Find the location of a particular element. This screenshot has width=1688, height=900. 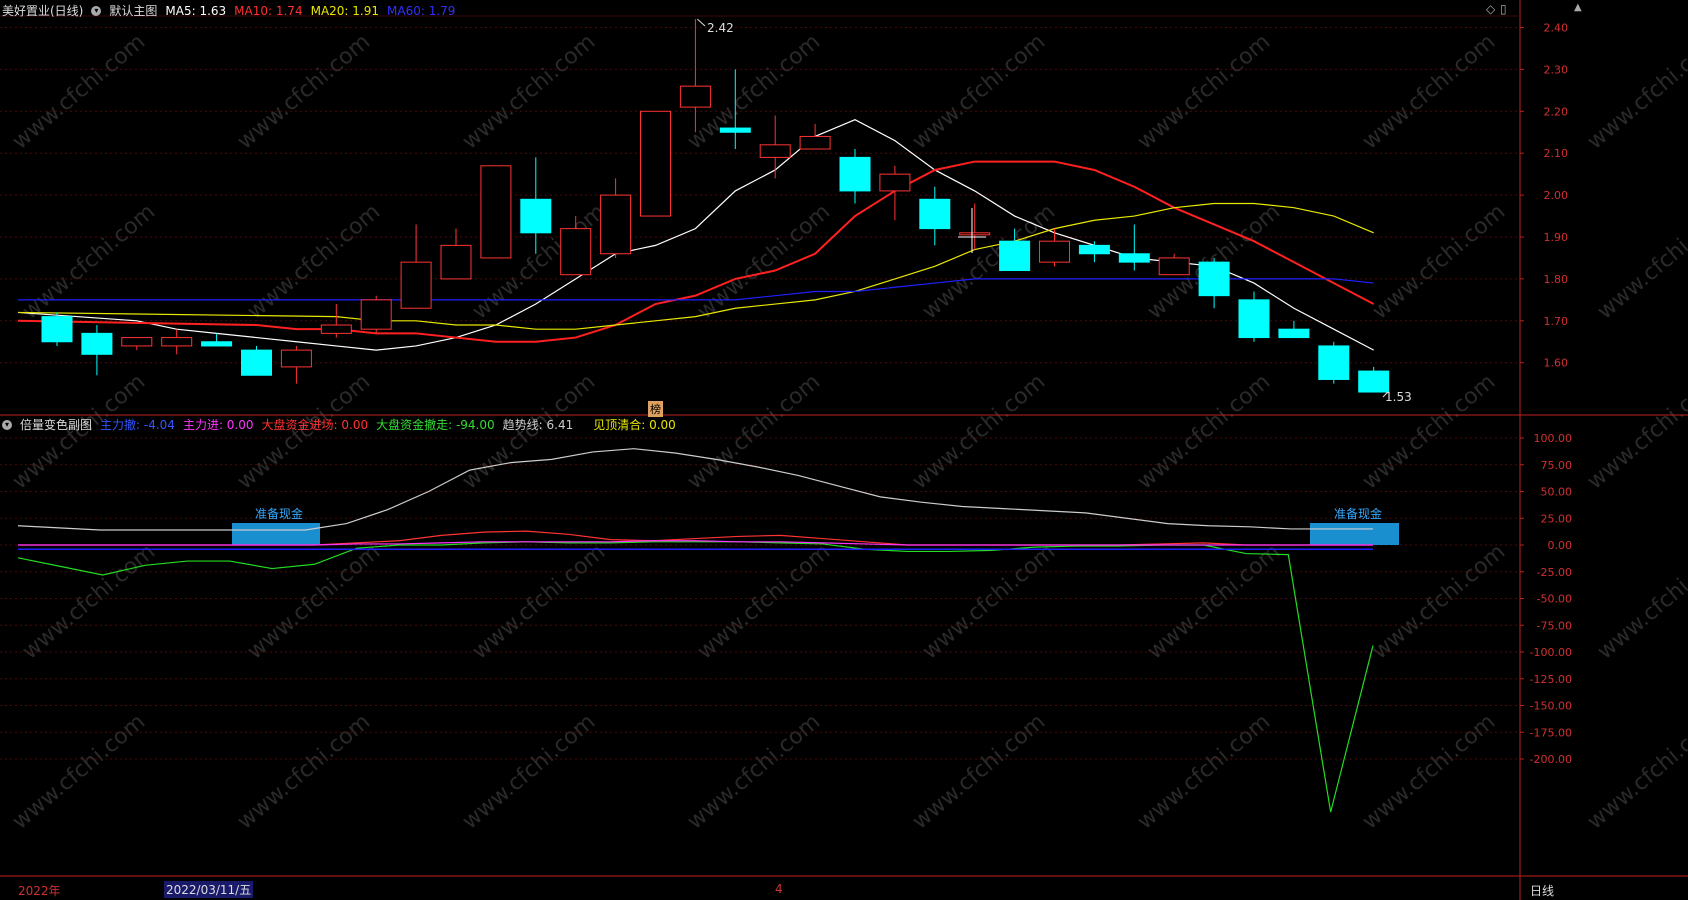

pin-icon: ▯ is located at coordinates (1503, 9).